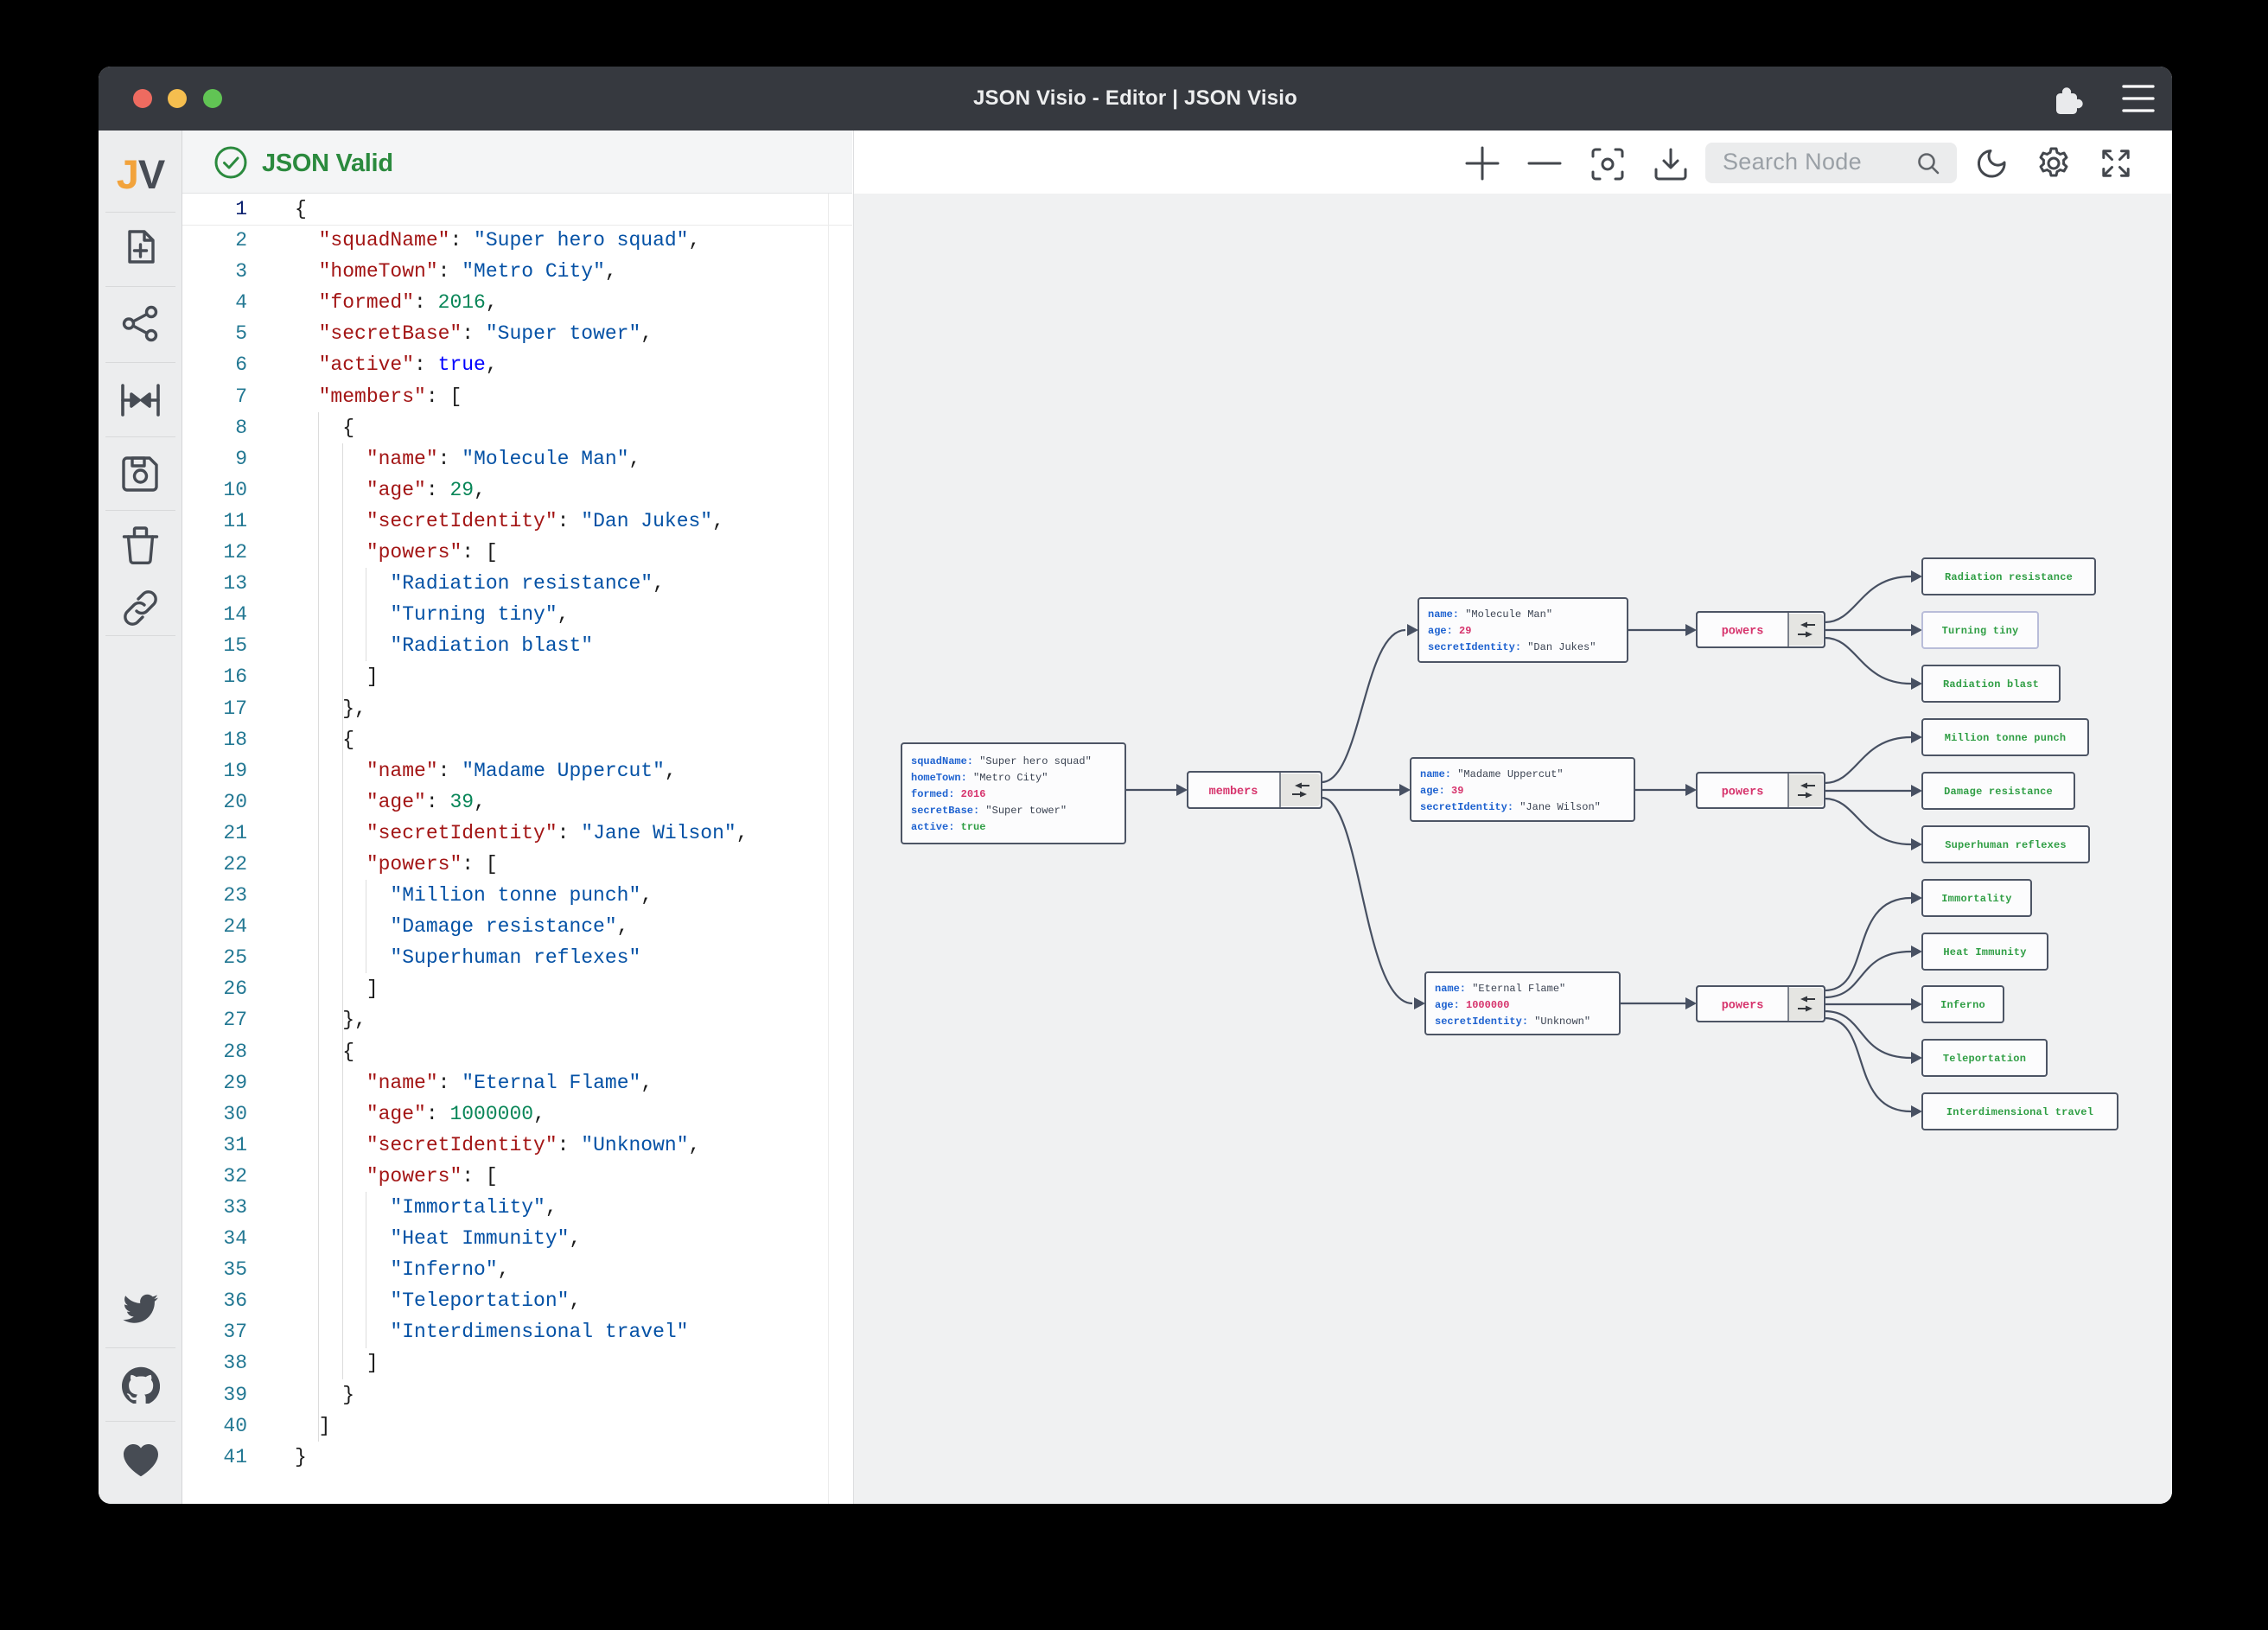  Describe the element at coordinates (989, 811) in the screenshot. I see `svg-text: secretBase: "Super tower"` at that location.